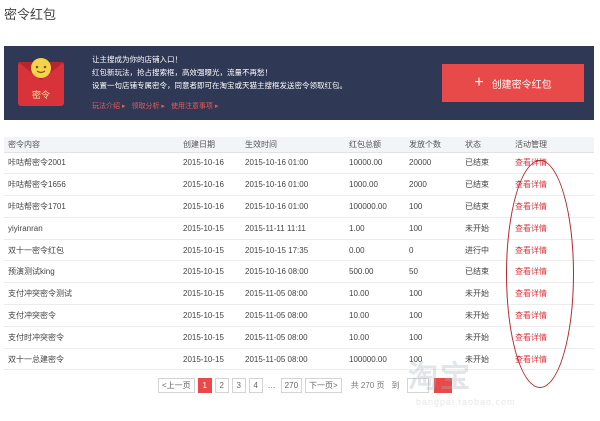 This screenshot has height=421, width=600. What do you see at coordinates (293, 272) in the screenshot?
I see `cell-effective: 2015-10-16 08:00` at bounding box center [293, 272].